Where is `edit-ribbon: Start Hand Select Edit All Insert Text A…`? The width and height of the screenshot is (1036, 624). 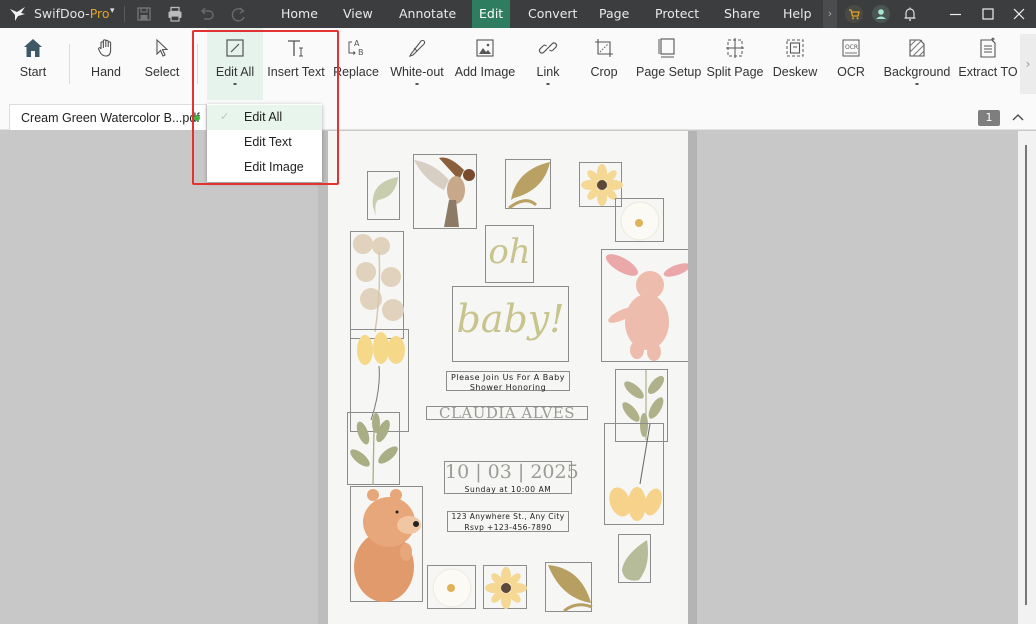
edit-ribbon: Start Hand Select Edit All Insert Text A… is located at coordinates (518, 64).